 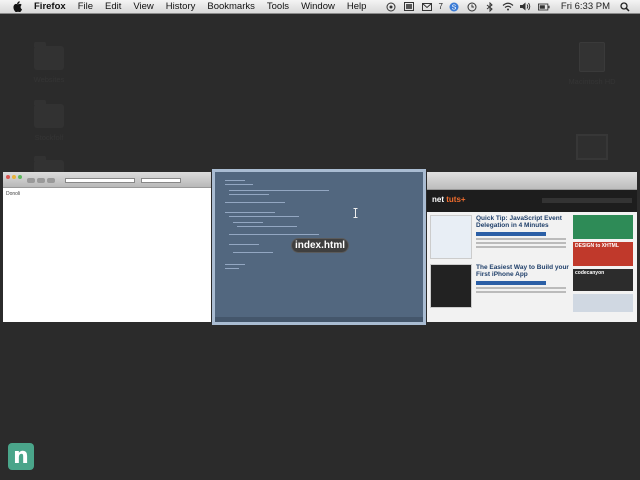 I want to click on minimize-icon, so click(x=14, y=177).